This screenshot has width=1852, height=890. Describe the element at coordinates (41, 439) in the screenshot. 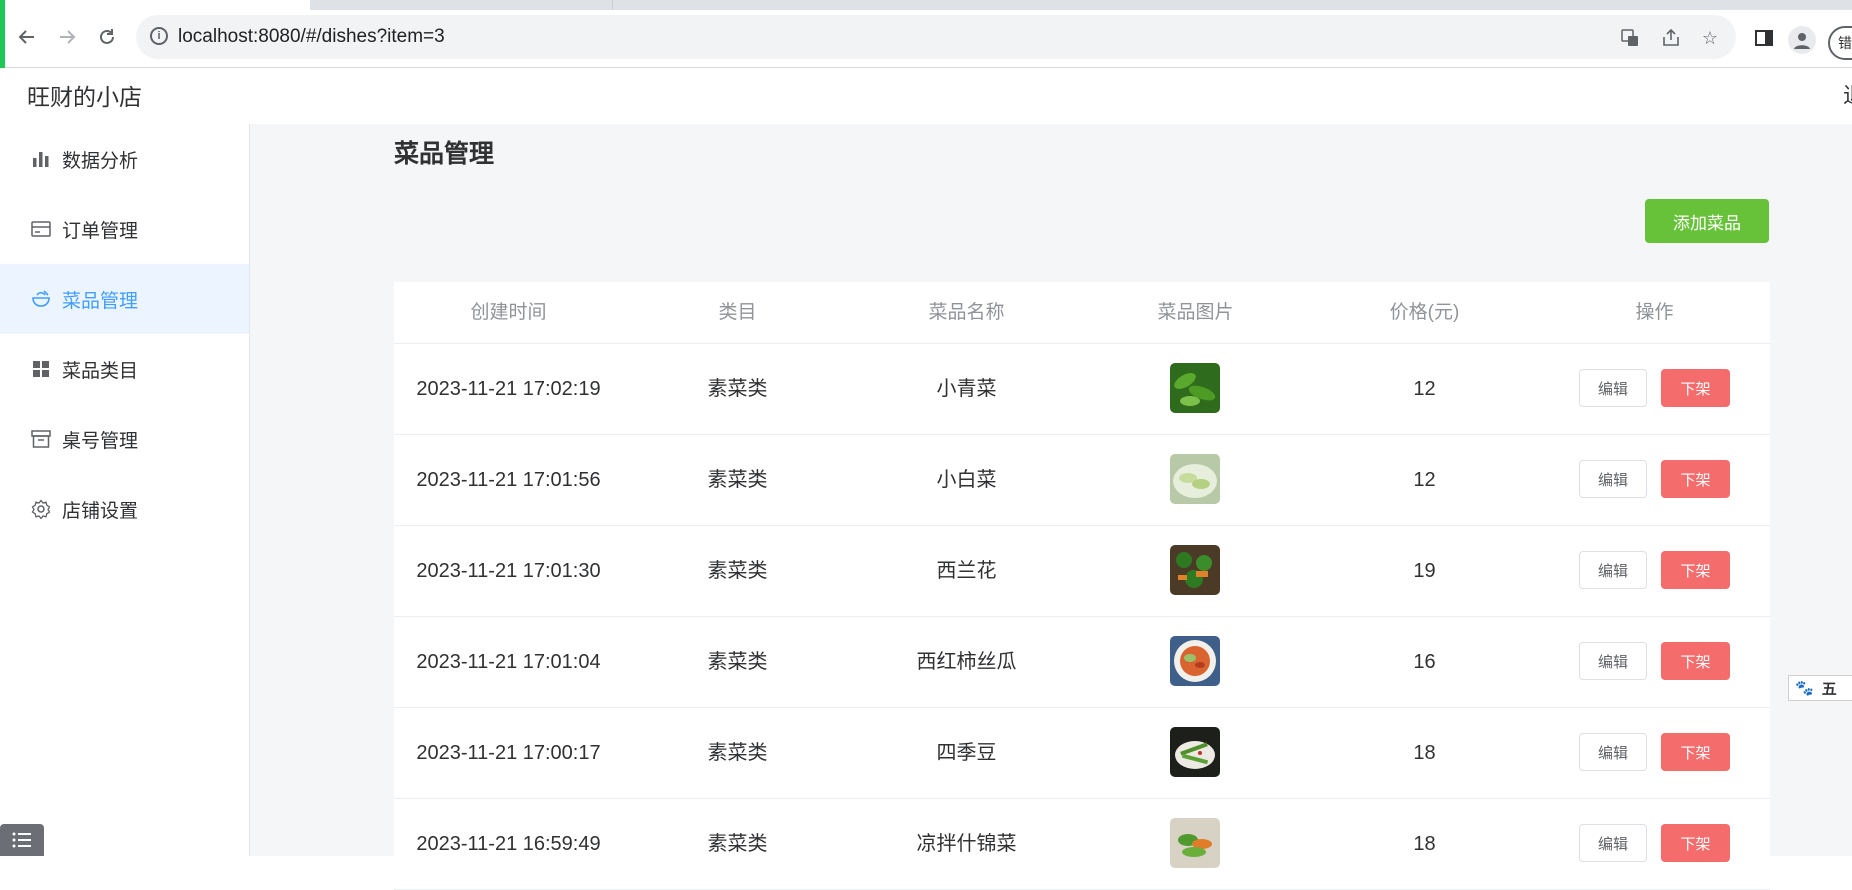

I see `box-icon` at that location.